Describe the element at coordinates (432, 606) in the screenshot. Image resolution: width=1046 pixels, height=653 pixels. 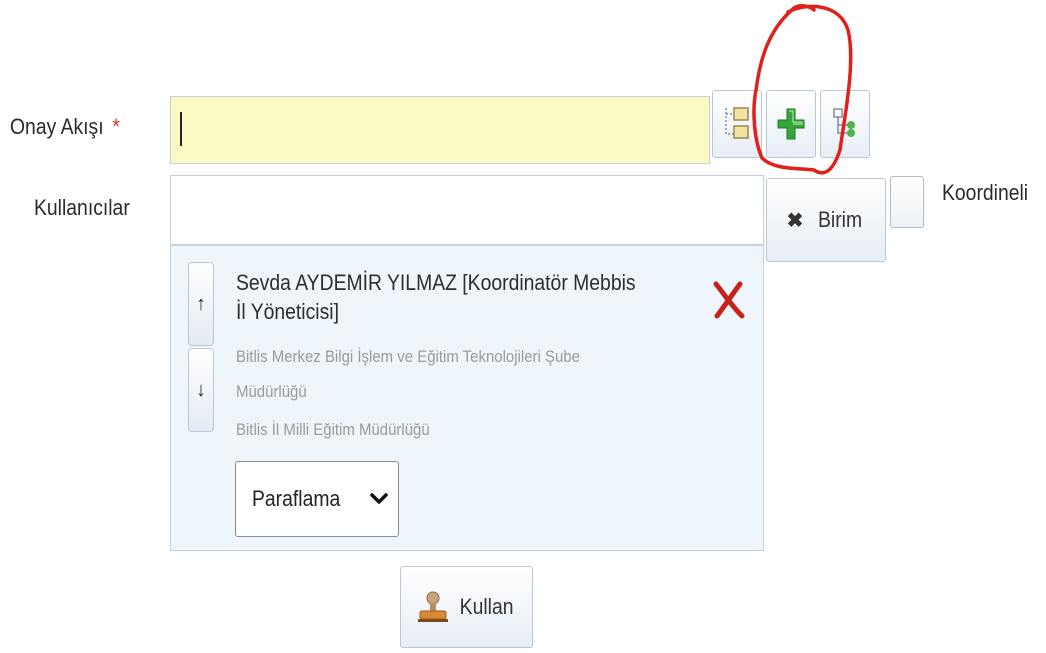
I see `stamp-icon` at that location.